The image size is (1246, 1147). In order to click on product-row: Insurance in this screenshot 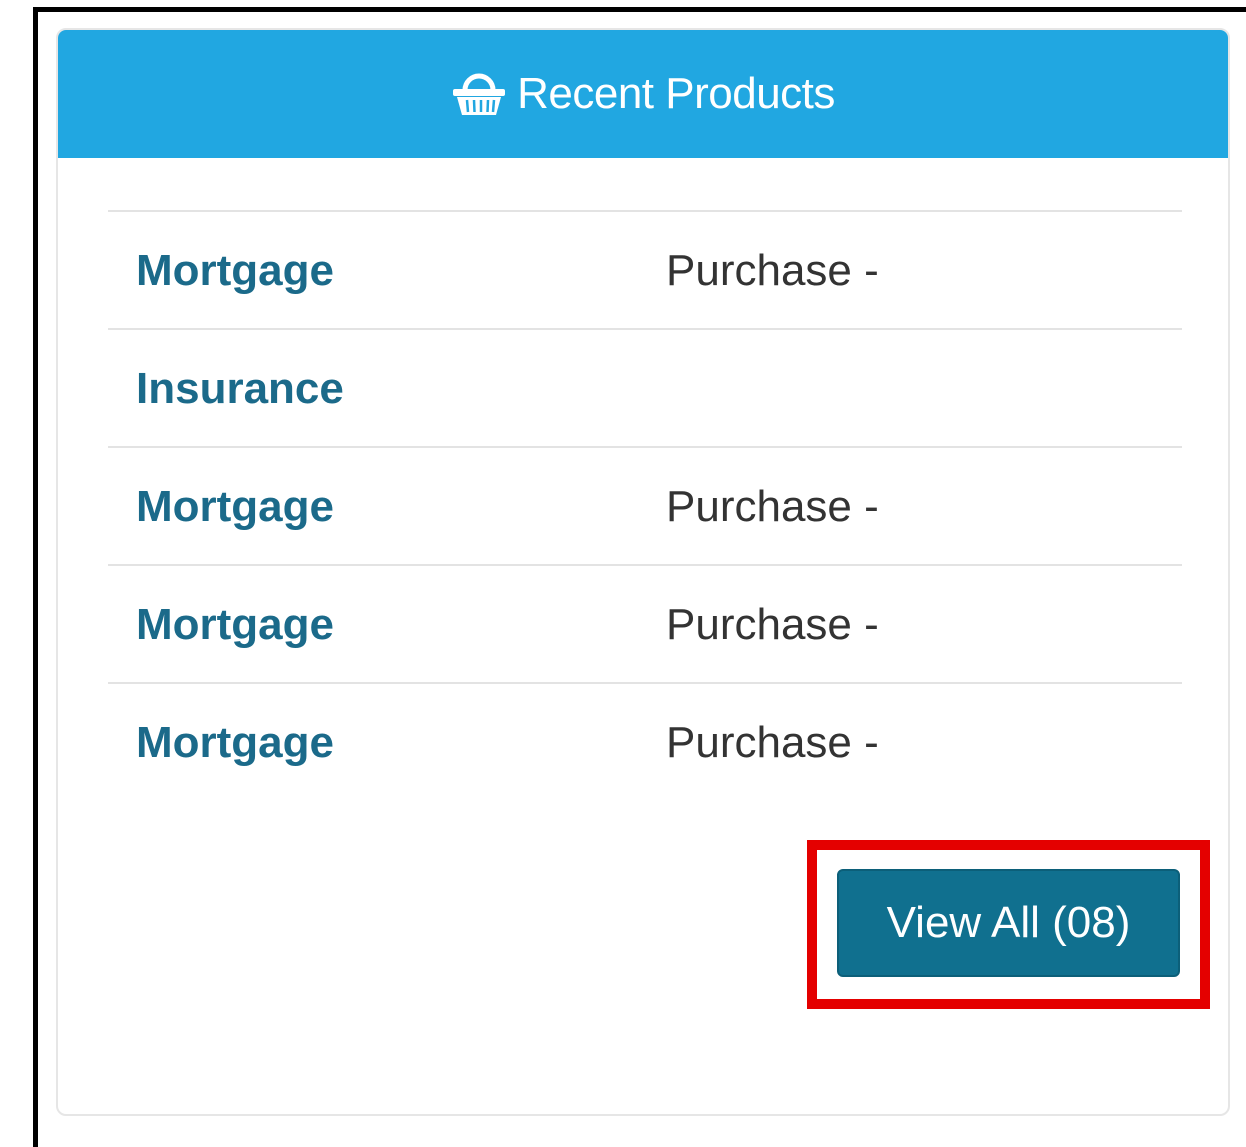, I will do `click(645, 387)`.